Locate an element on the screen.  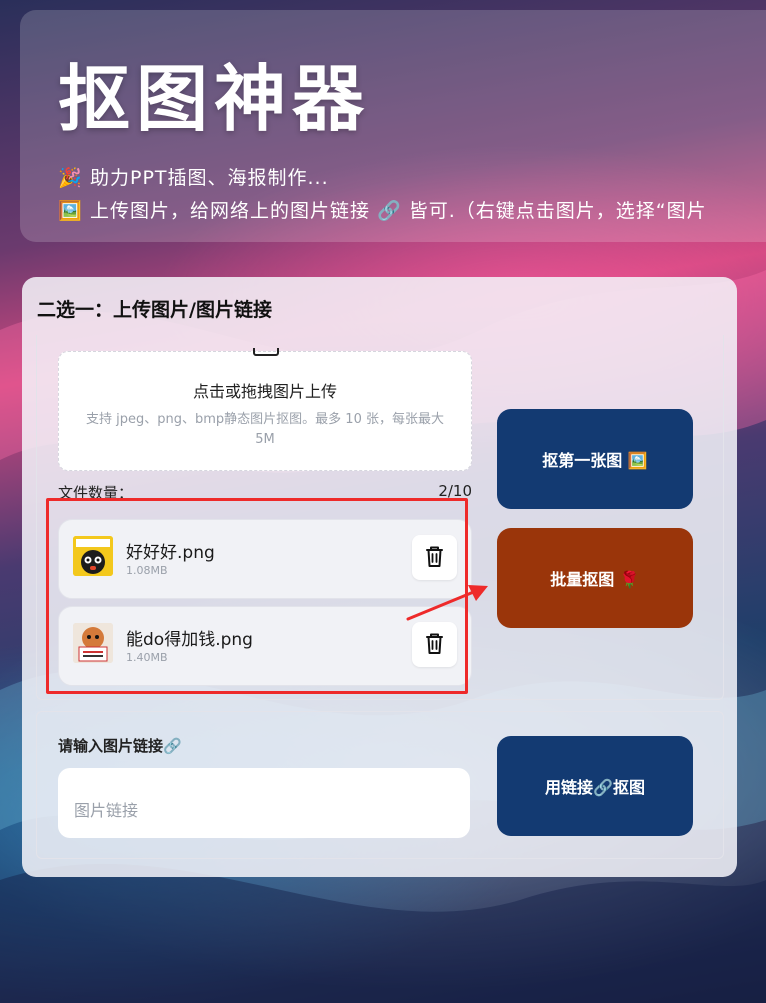
cutout-by-link-button: 用链接🔗抠图 is located at coordinates (595, 786).